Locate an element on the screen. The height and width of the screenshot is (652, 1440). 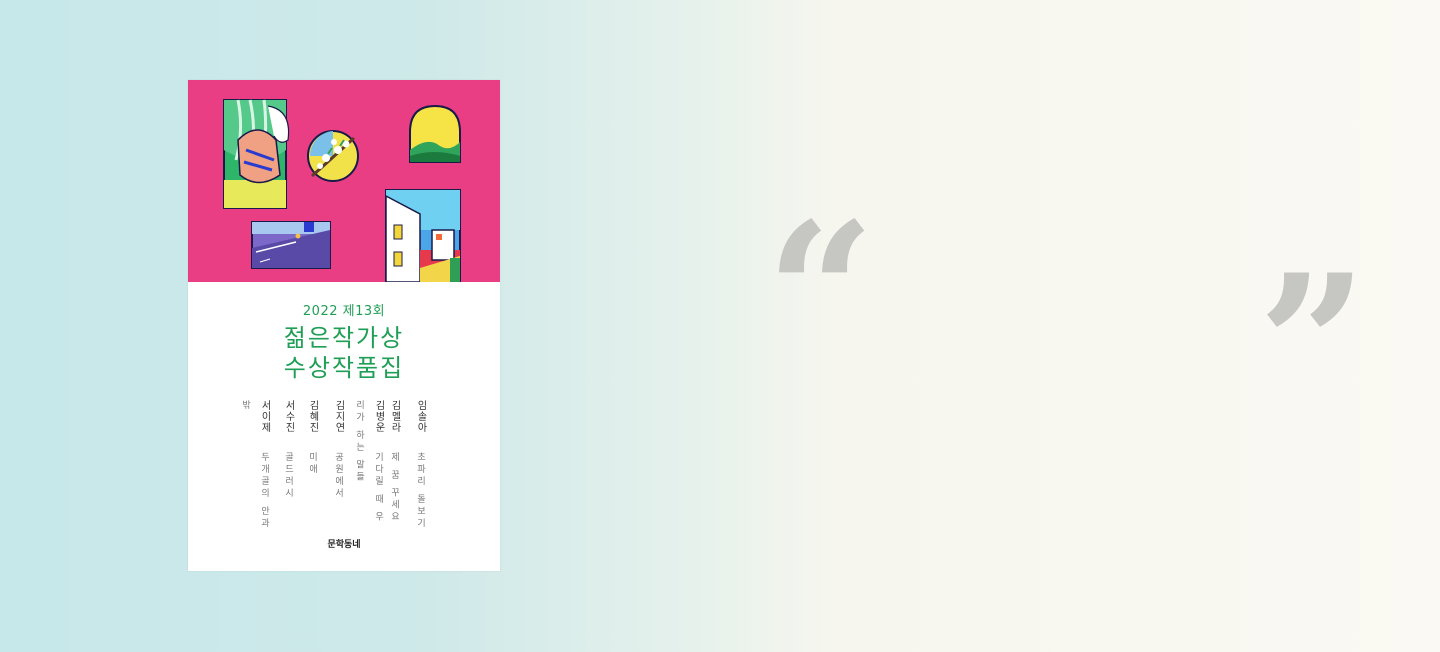
street-panel is located at coordinates (291, 245).